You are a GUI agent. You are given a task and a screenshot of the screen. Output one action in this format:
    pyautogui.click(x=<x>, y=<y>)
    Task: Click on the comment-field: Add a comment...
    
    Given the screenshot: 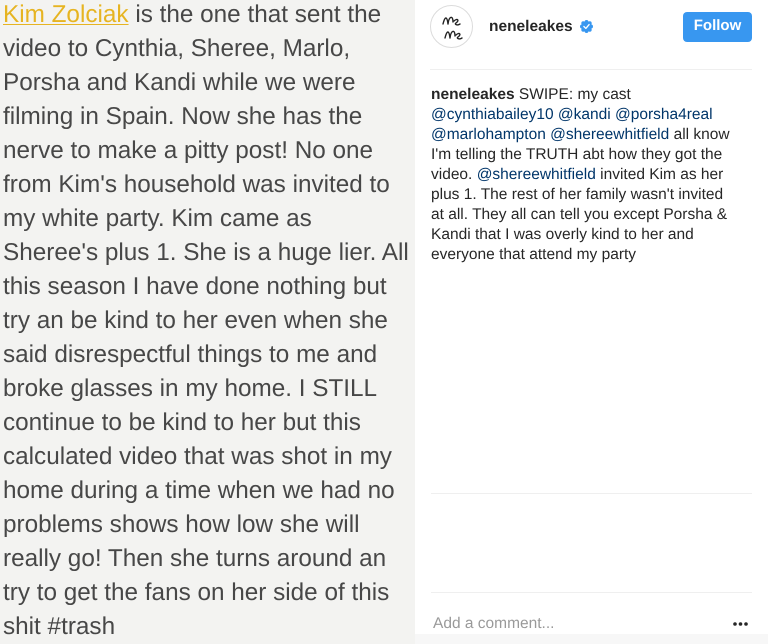 What is the action you would take?
    pyautogui.click(x=582, y=623)
    